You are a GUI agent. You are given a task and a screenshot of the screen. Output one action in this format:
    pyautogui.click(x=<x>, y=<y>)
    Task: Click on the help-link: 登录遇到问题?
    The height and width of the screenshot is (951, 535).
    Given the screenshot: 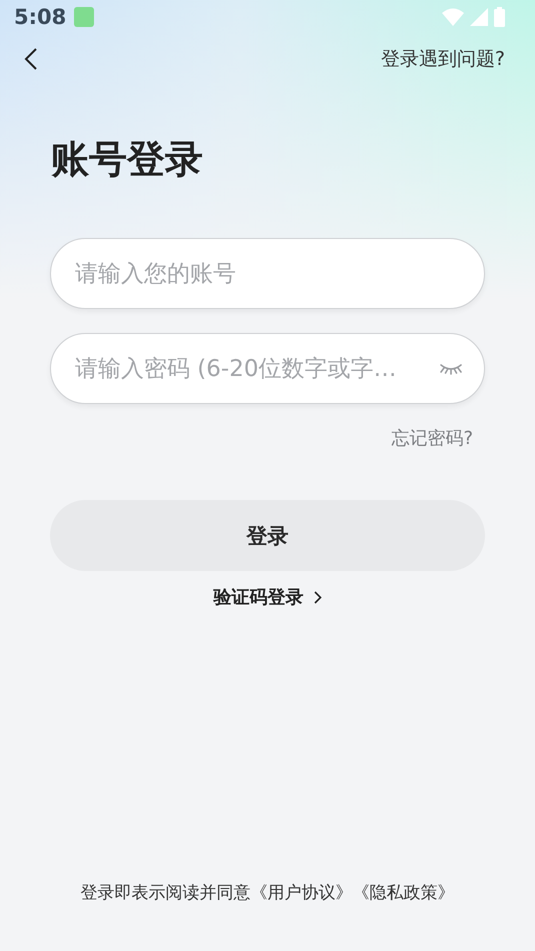 What is the action you would take?
    pyautogui.click(x=442, y=59)
    